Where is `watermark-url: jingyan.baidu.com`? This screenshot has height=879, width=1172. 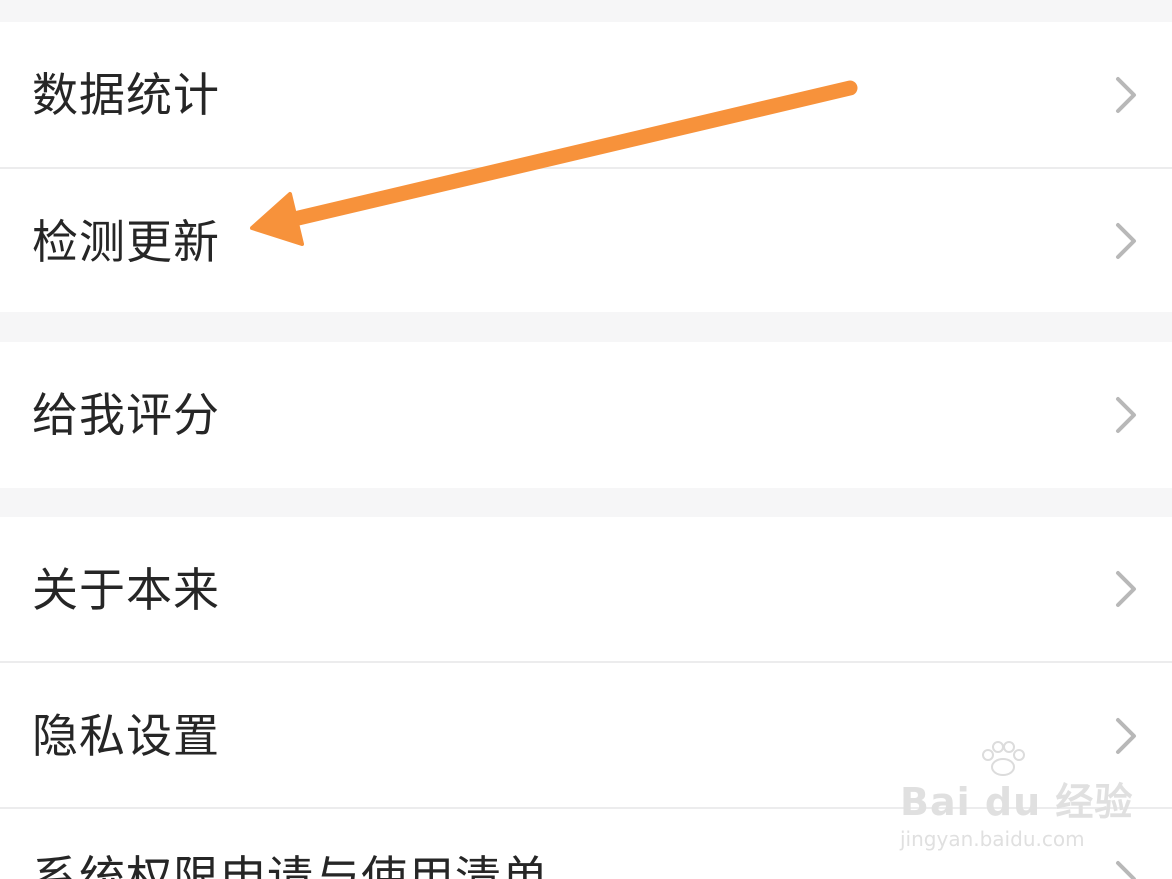 watermark-url: jingyan.baidu.com is located at coordinates (992, 839).